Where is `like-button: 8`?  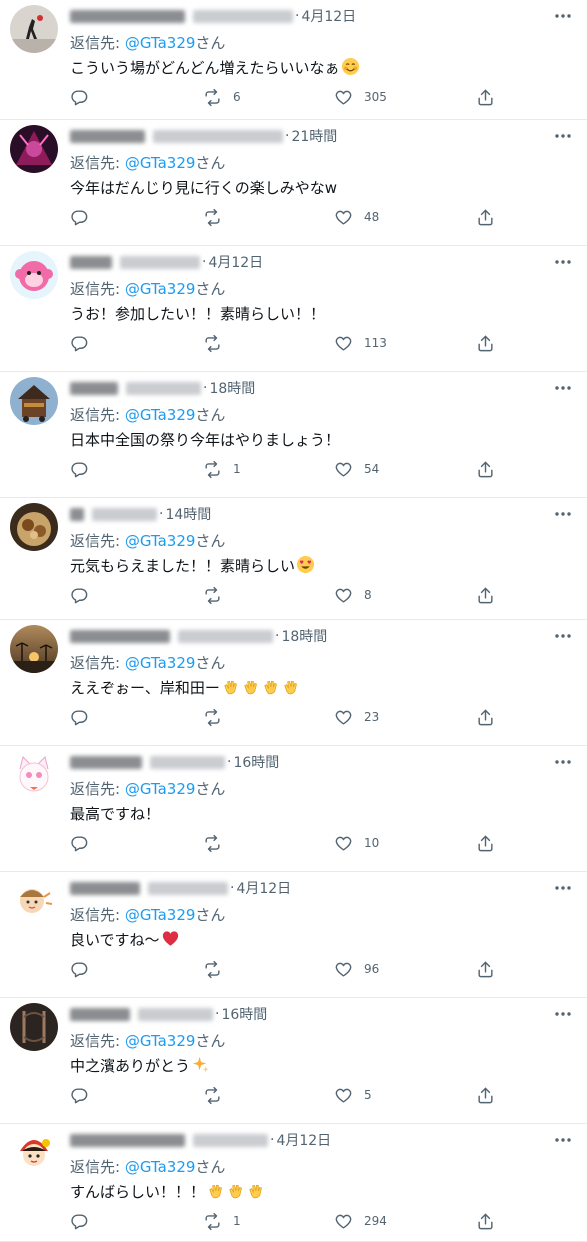 like-button: 8 is located at coordinates (353, 595).